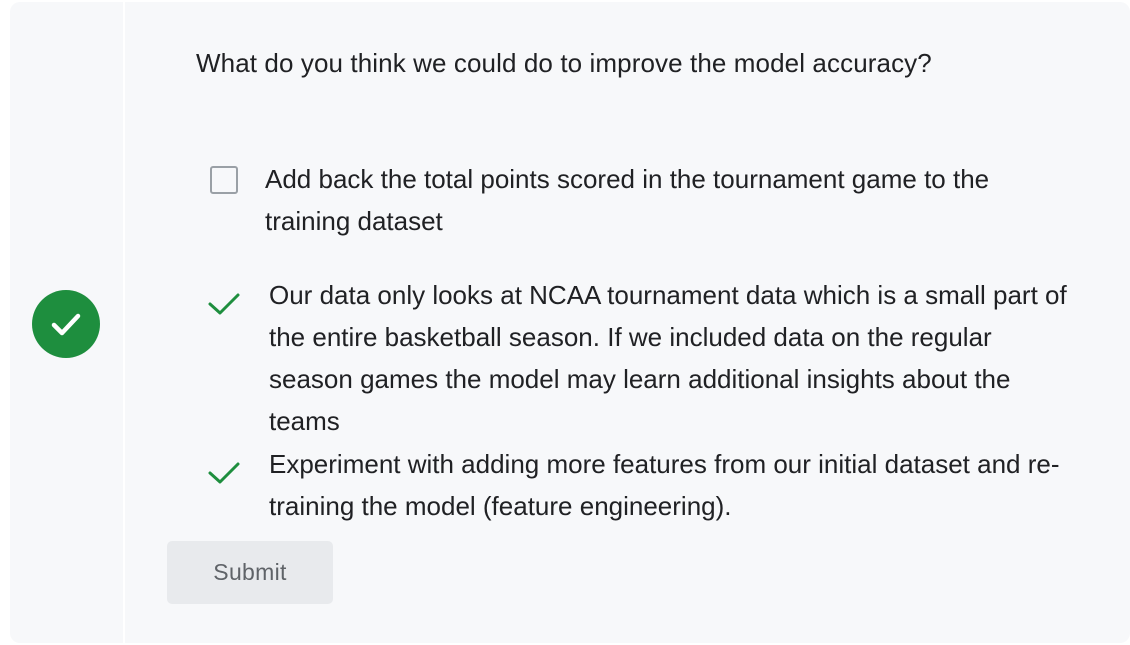  I want to click on checkbox-icon, so click(224, 180).